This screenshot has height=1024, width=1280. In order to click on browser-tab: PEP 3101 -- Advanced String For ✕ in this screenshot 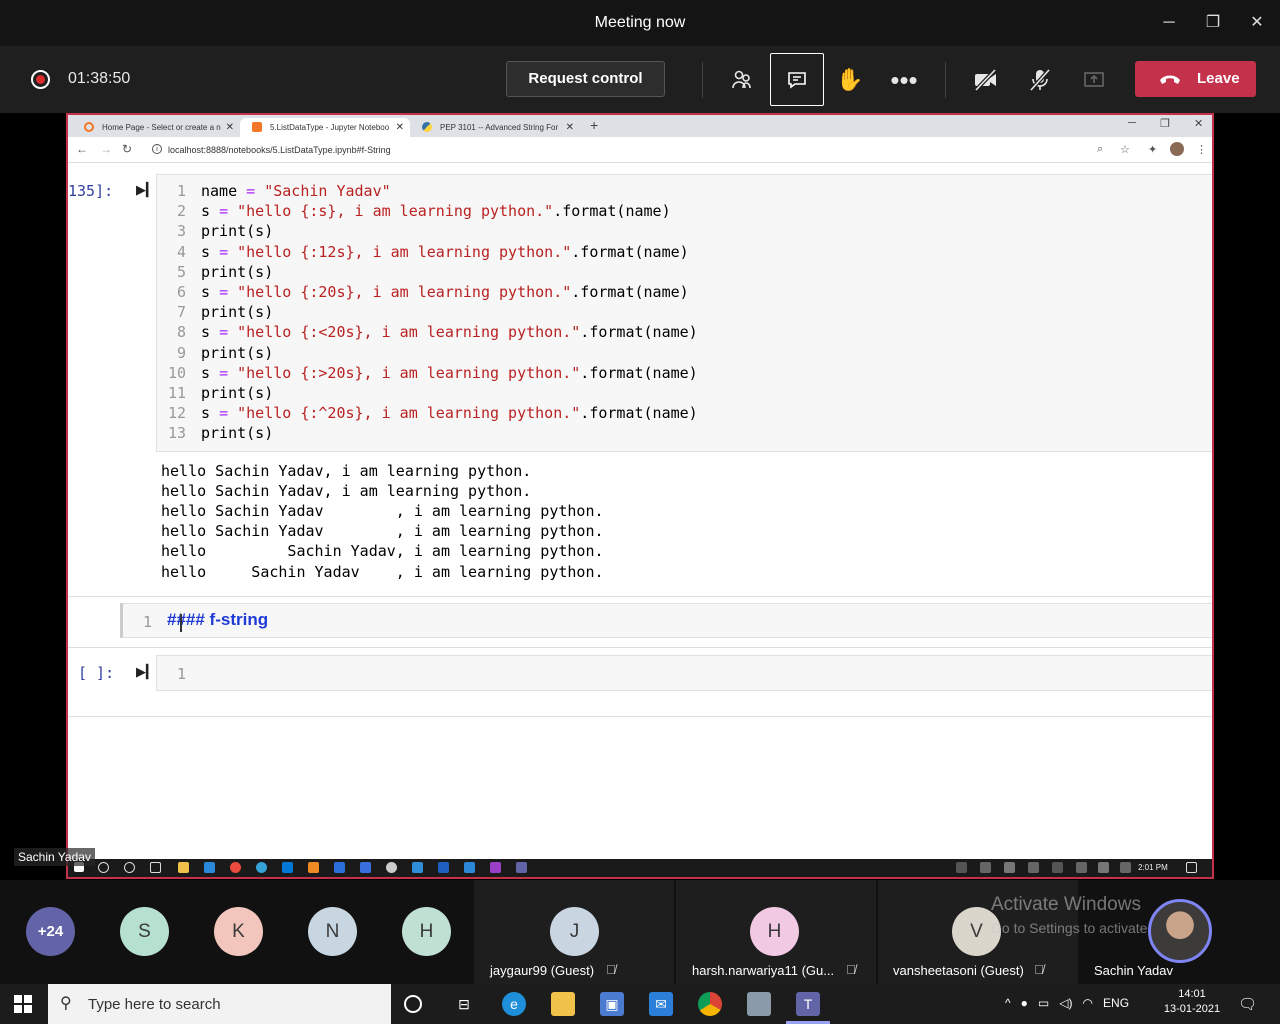, I will do `click(495, 127)`.